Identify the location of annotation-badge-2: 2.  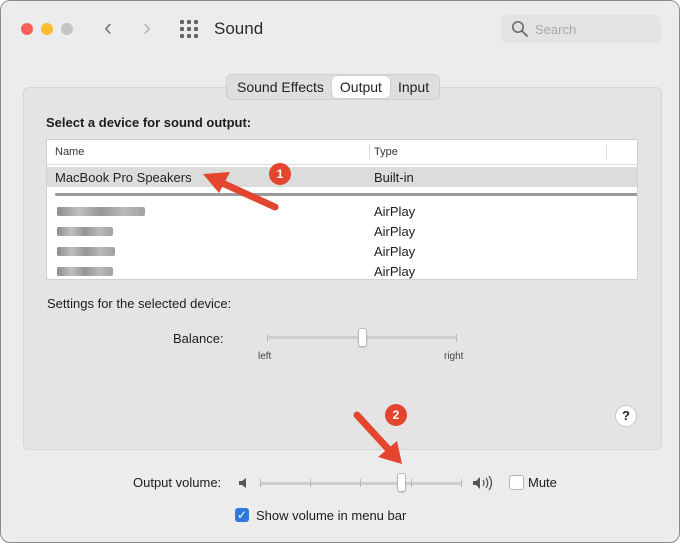
(396, 415).